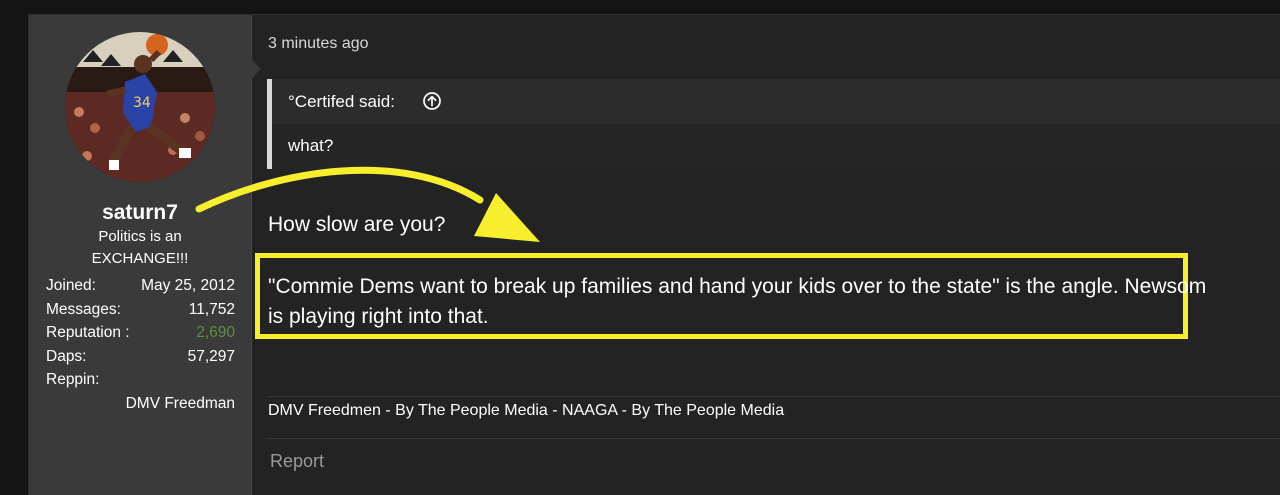 This screenshot has height=495, width=1280. I want to click on stat-label: Reputation :, so click(88, 332).